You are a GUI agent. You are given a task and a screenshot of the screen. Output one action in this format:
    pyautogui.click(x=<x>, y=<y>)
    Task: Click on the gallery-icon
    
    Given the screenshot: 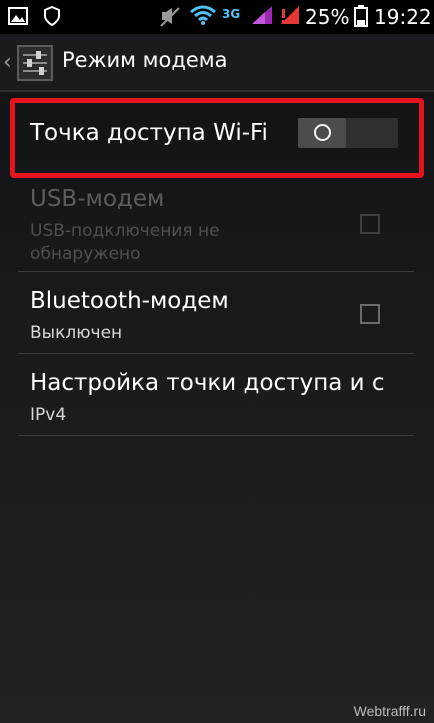 What is the action you would take?
    pyautogui.click(x=18, y=18)
    